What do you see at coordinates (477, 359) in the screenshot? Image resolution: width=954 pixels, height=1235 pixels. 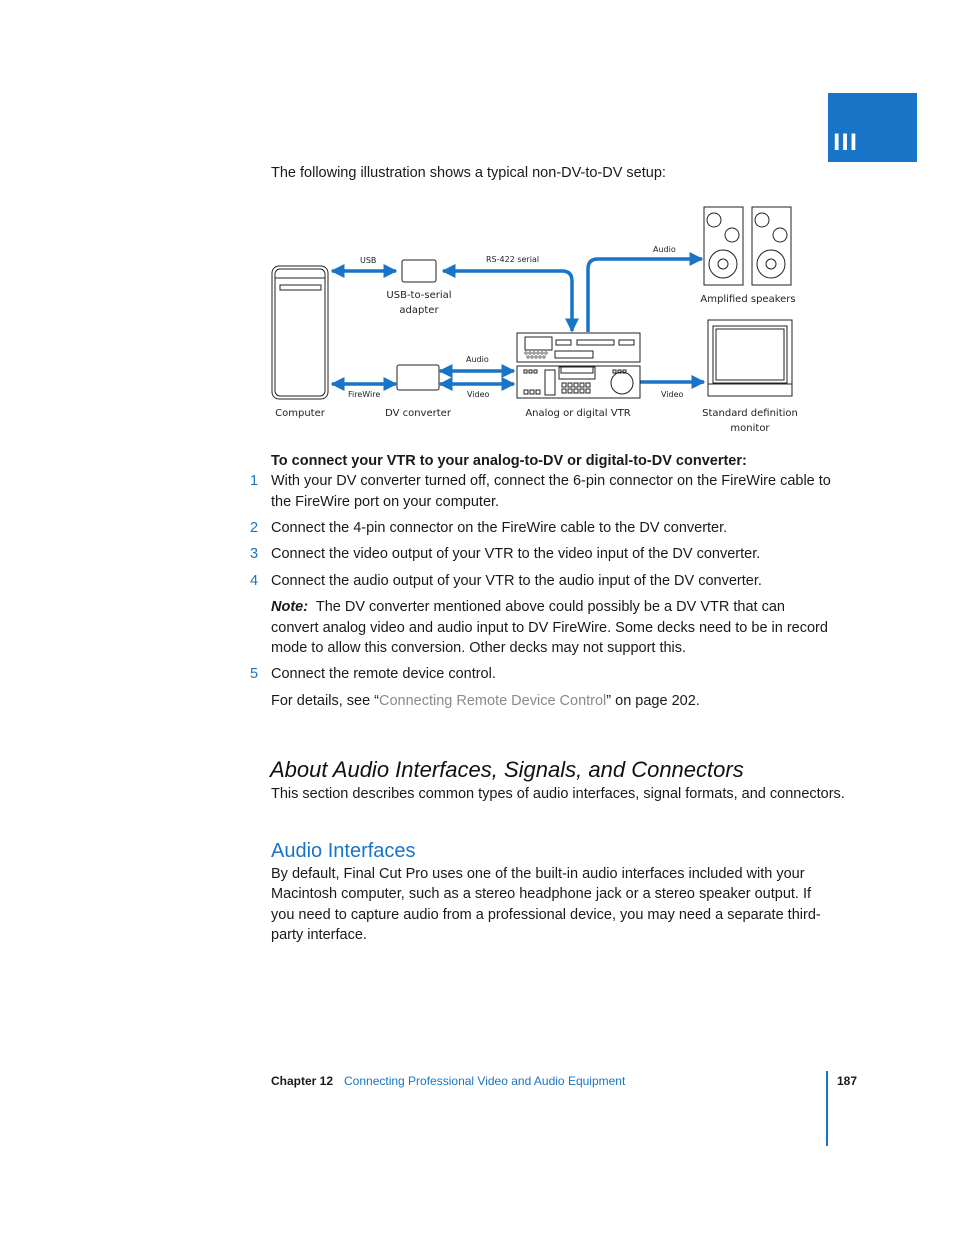 I see `audio-converter-label: Audio` at bounding box center [477, 359].